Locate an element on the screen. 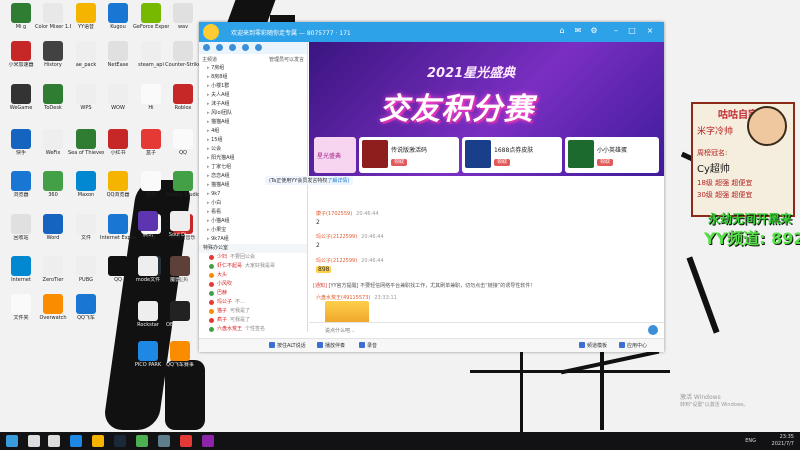  user-icon is located at coordinates (258, 47).